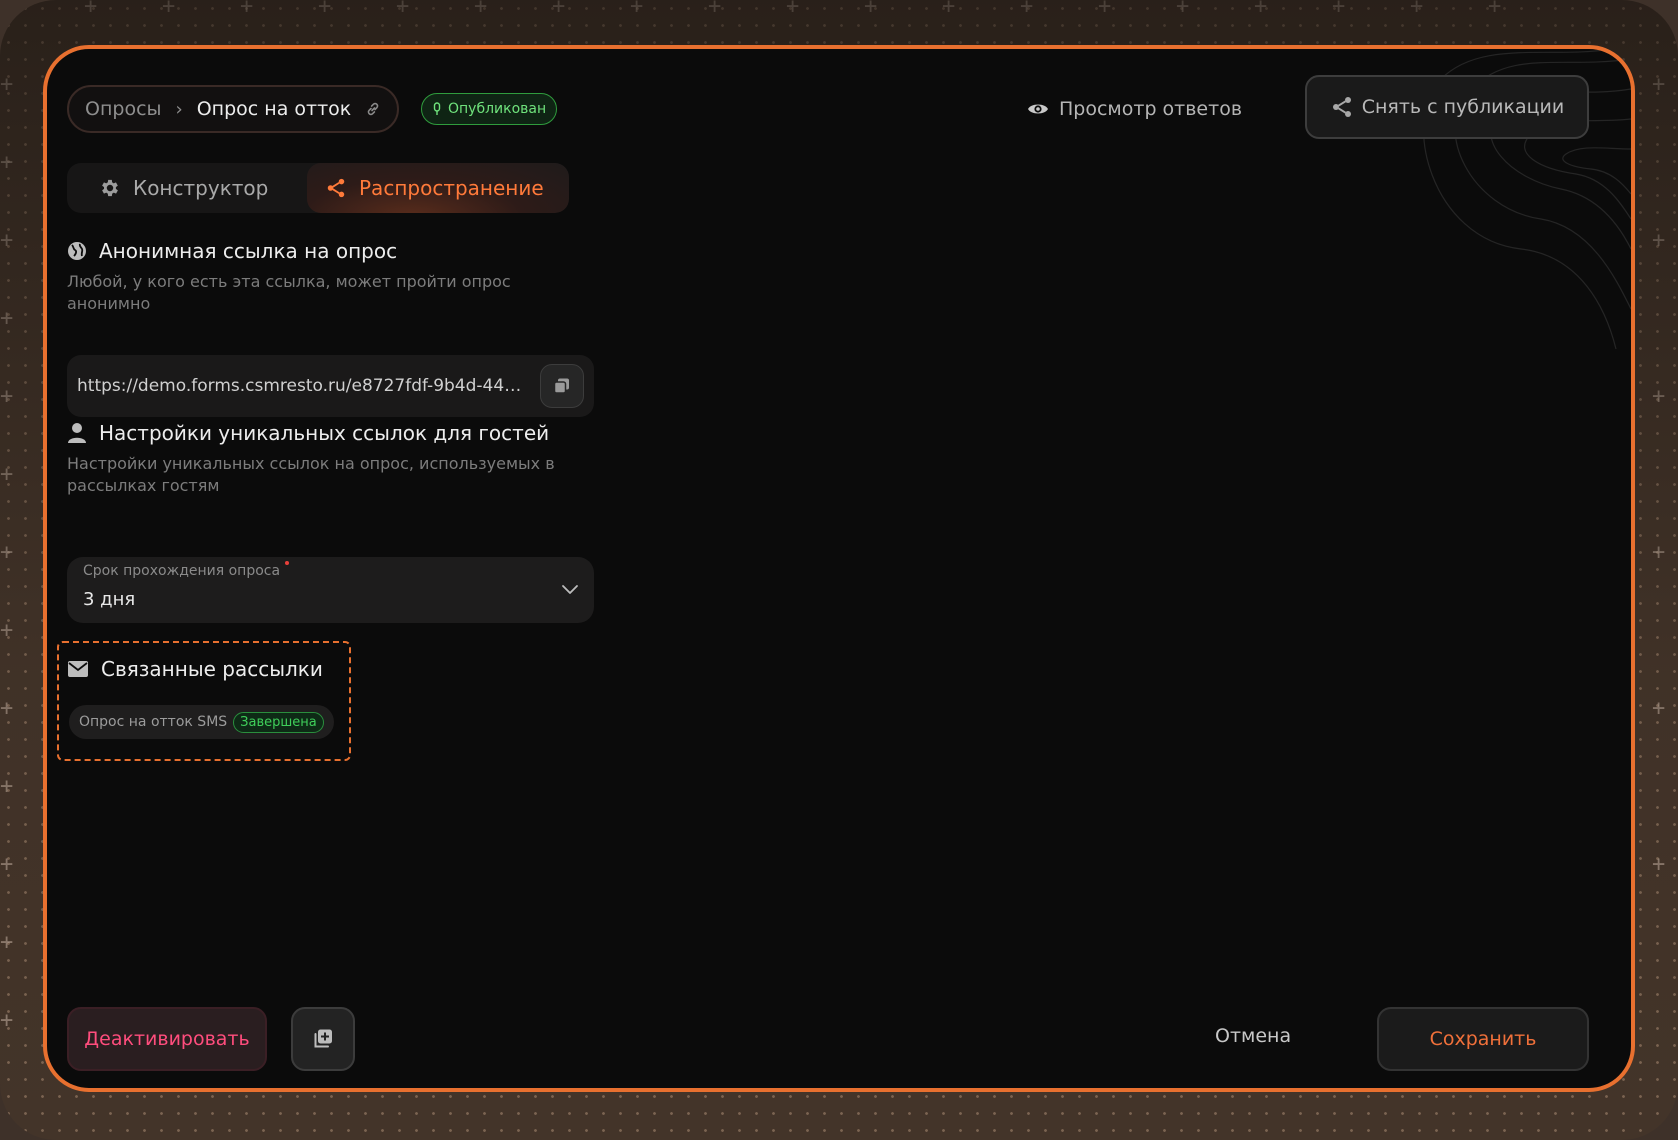 Image resolution: width=1678 pixels, height=1140 pixels. What do you see at coordinates (153, 722) in the screenshot?
I see `linked-mailing-name: Опрос на отток SMS` at bounding box center [153, 722].